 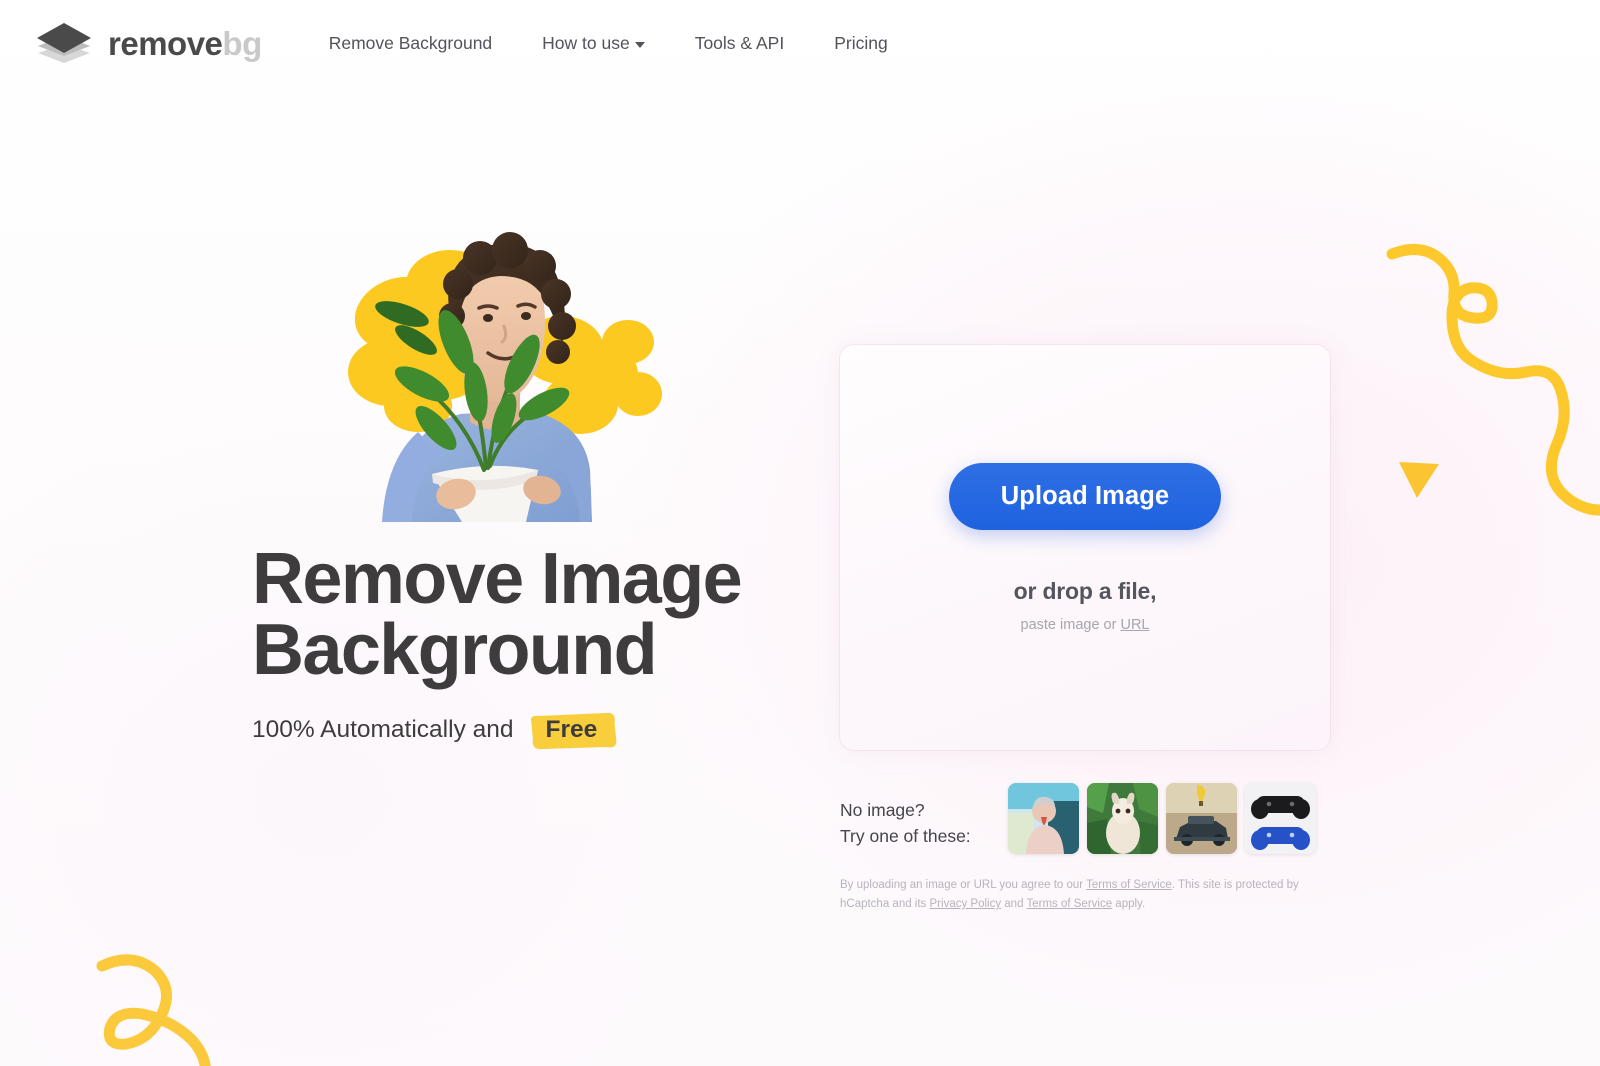 What do you see at coordinates (455, 650) in the screenshot?
I see `headline-line-2: Background` at bounding box center [455, 650].